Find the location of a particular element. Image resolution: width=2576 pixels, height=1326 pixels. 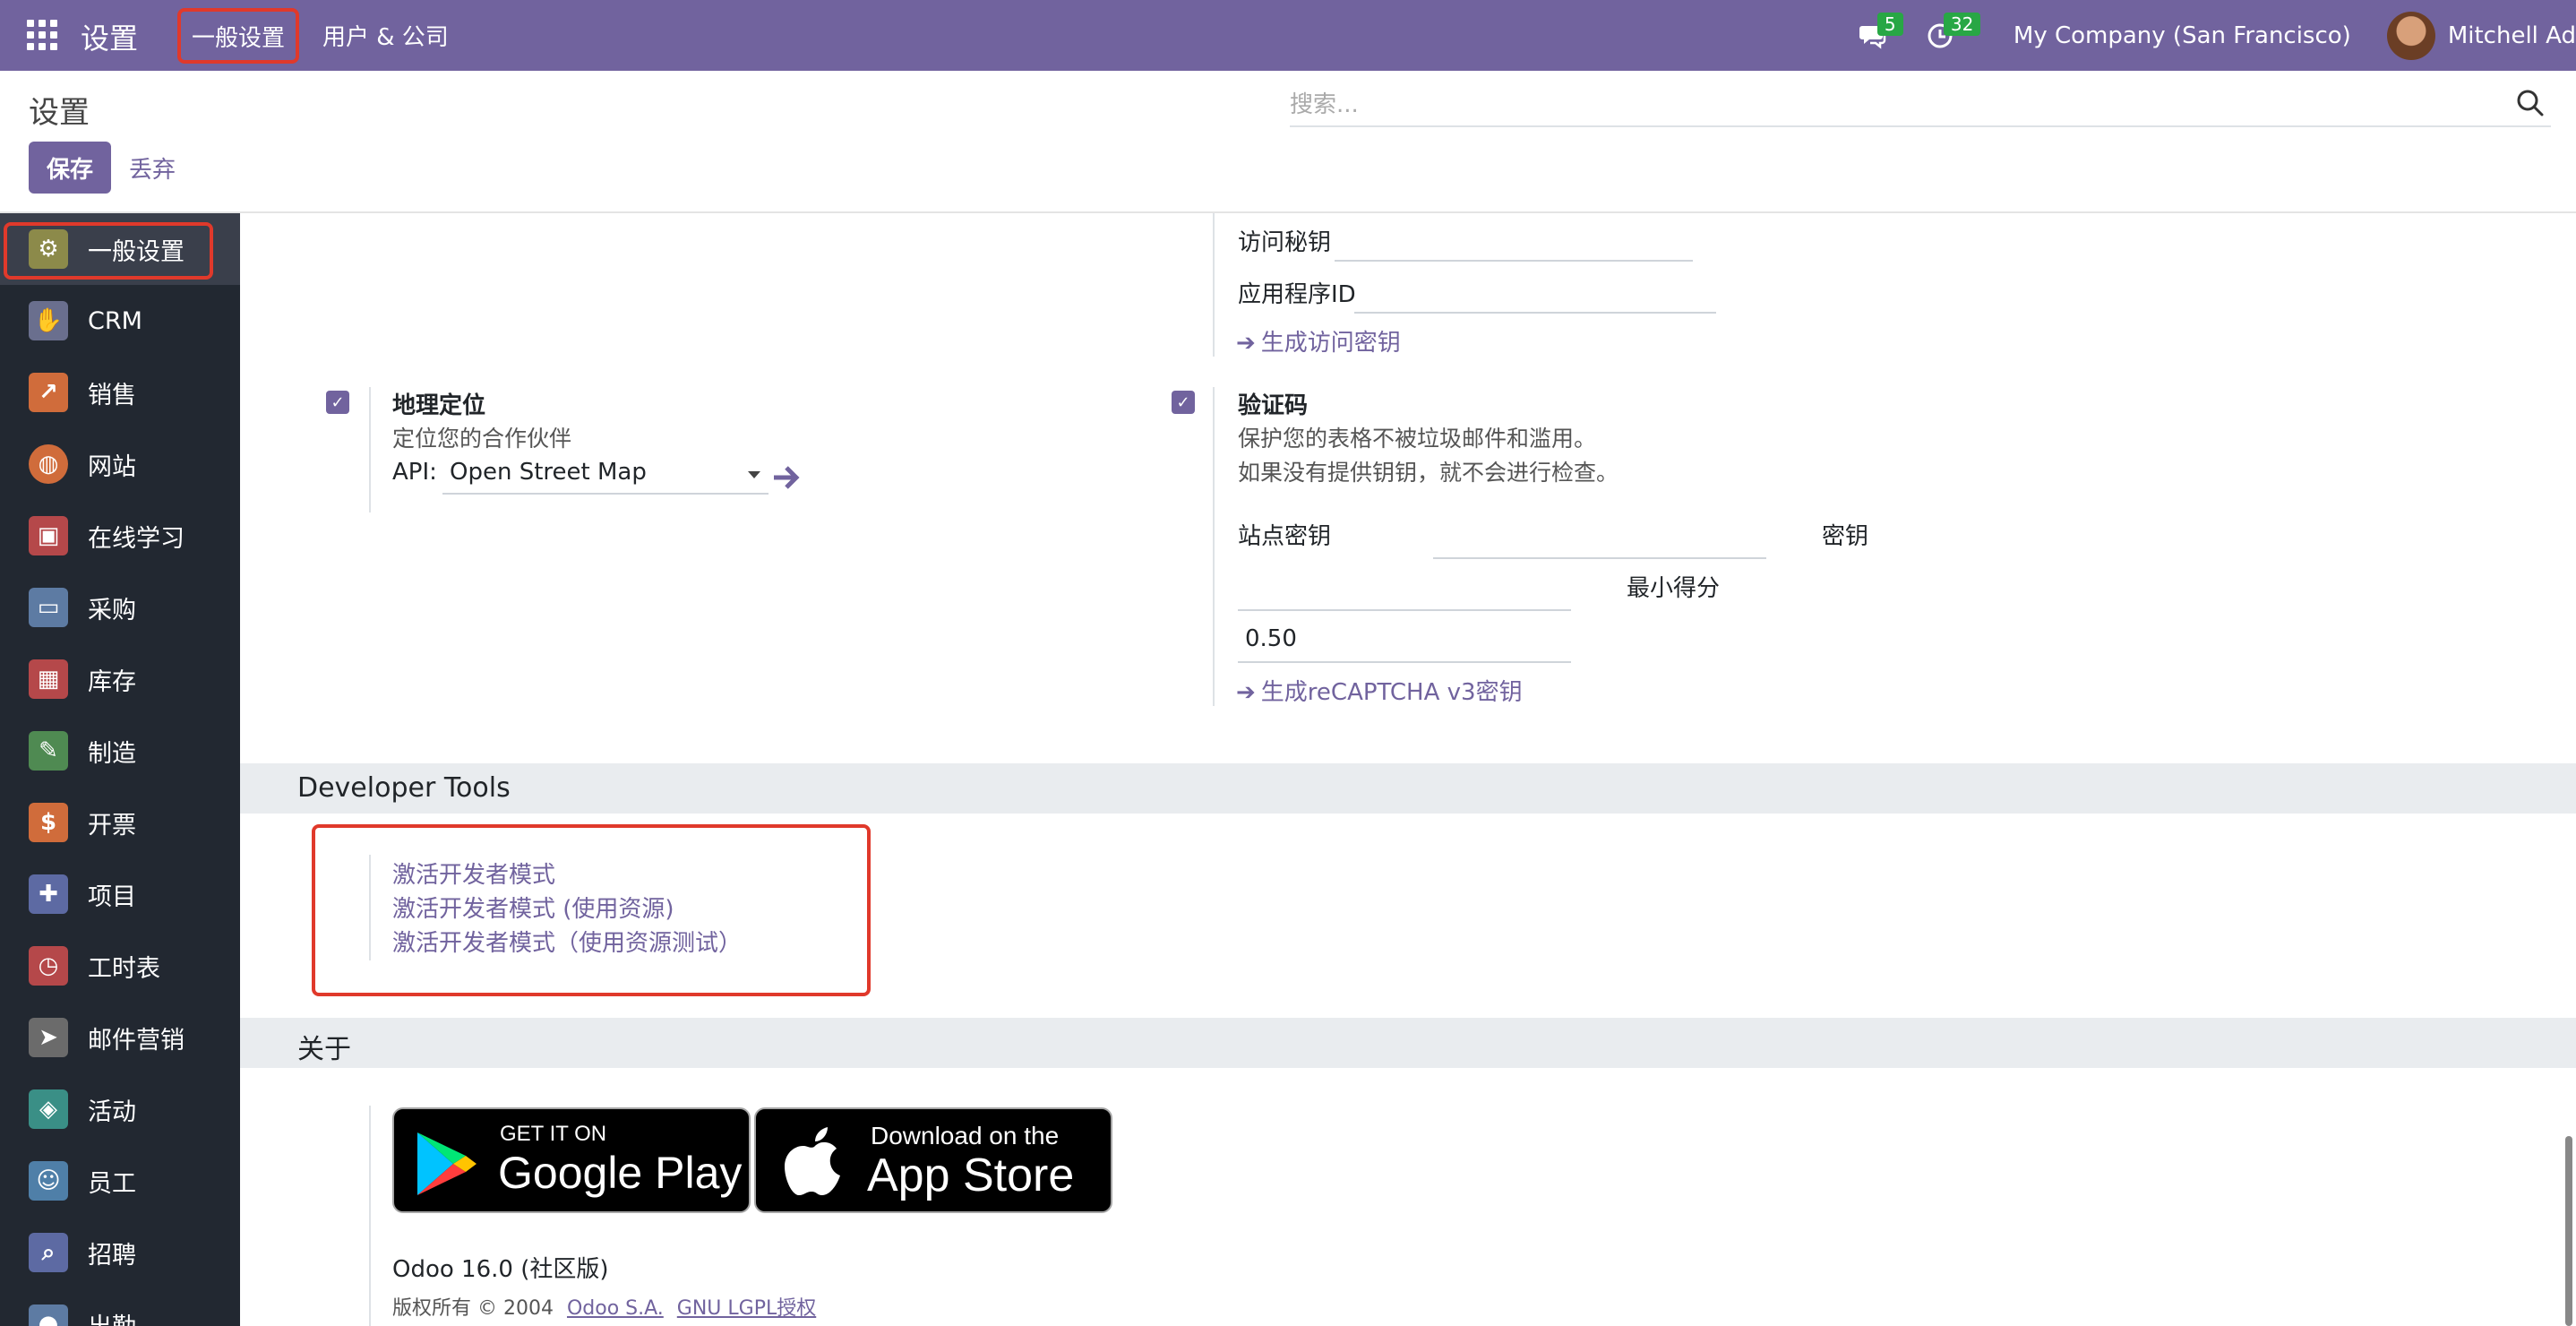

copyright-text: 版权所有 © 2004 is located at coordinates (473, 1308).